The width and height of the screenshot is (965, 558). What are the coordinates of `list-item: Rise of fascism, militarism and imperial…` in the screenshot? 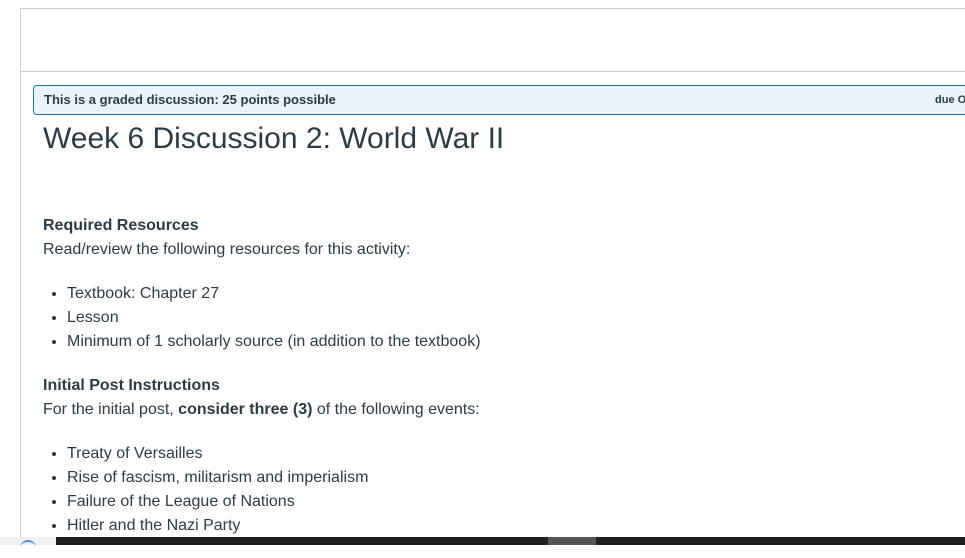 It's located at (505, 478).